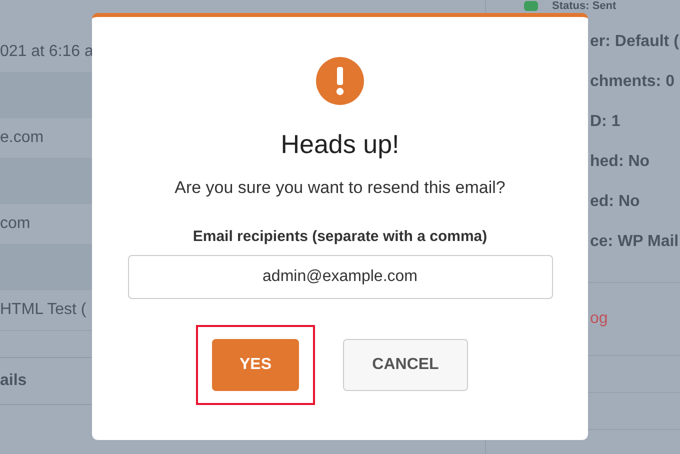 The image size is (680, 454). What do you see at coordinates (340, 188) in the screenshot?
I see `dialog-message: Are you sure you want to resend this email?` at bounding box center [340, 188].